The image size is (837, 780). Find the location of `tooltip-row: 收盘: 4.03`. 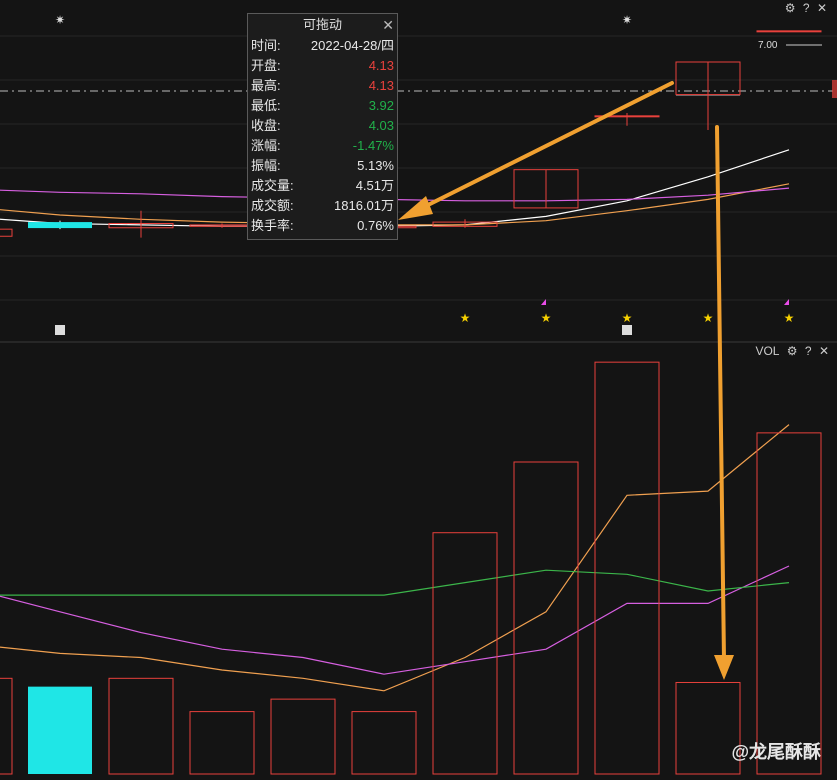

tooltip-row: 收盘: 4.03 is located at coordinates (322, 126).